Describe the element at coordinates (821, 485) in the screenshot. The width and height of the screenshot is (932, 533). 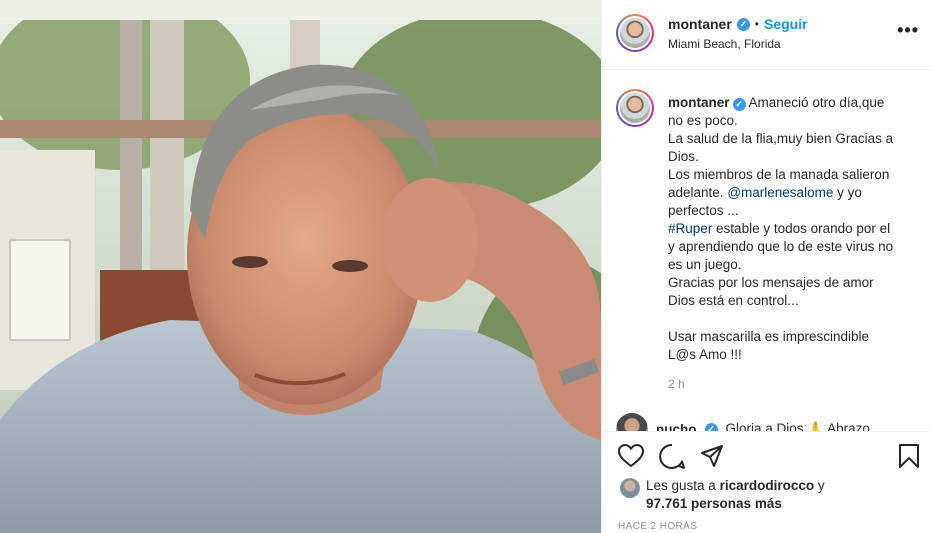
I see `likes-conj: y` at that location.